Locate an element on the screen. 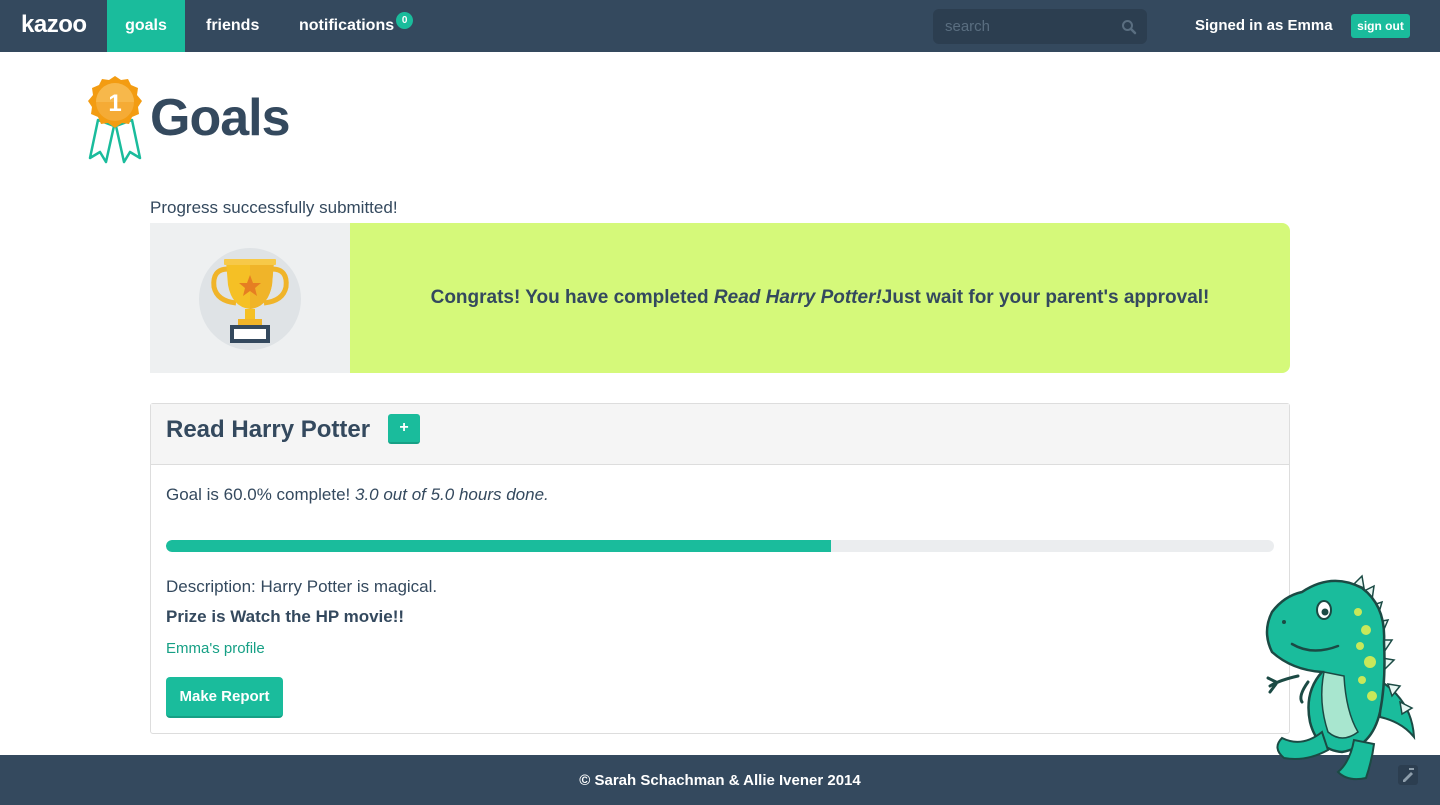 Image resolution: width=1440 pixels, height=805 pixels. search-box is located at coordinates (1040, 26).